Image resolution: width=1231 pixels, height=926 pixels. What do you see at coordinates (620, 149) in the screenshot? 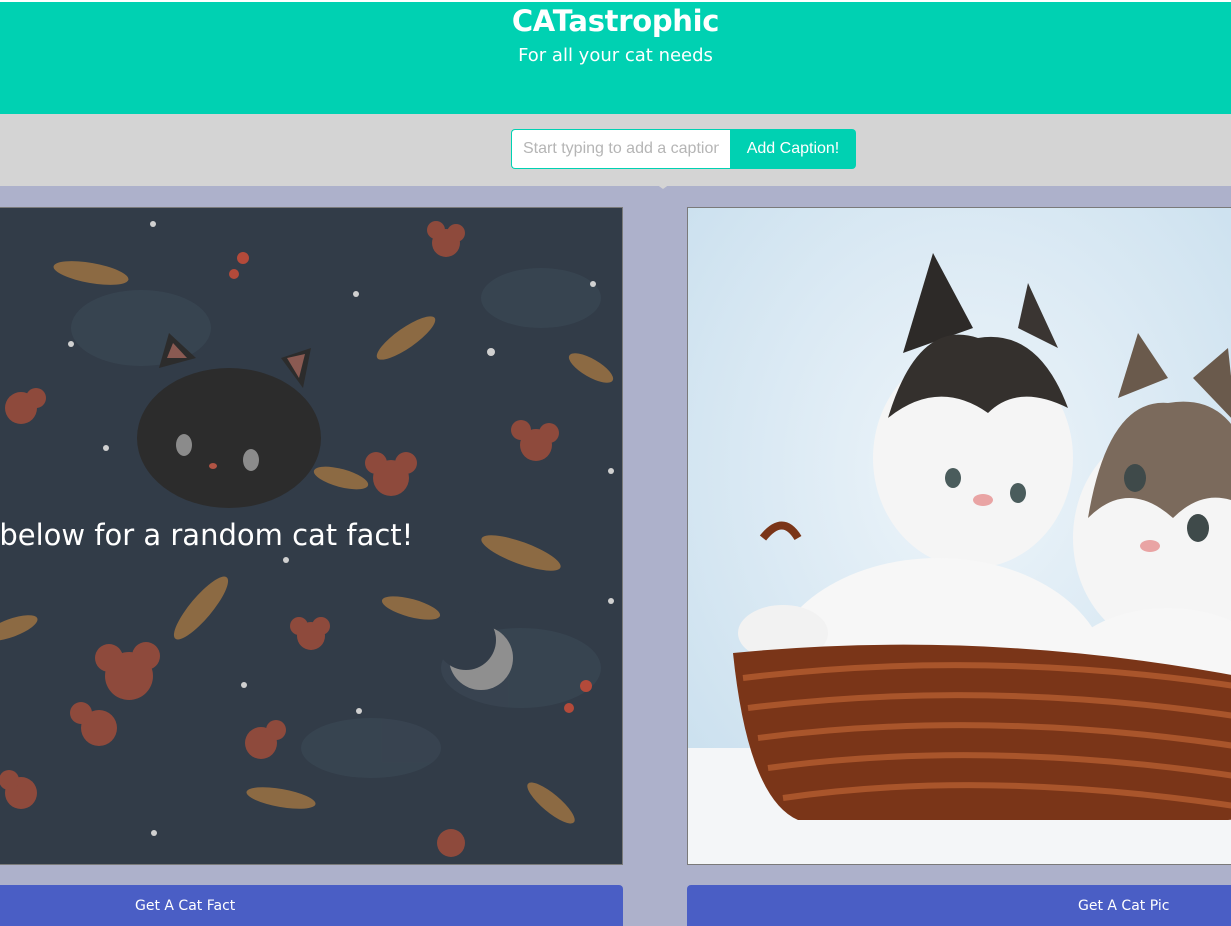
I see `caption-input` at bounding box center [620, 149].